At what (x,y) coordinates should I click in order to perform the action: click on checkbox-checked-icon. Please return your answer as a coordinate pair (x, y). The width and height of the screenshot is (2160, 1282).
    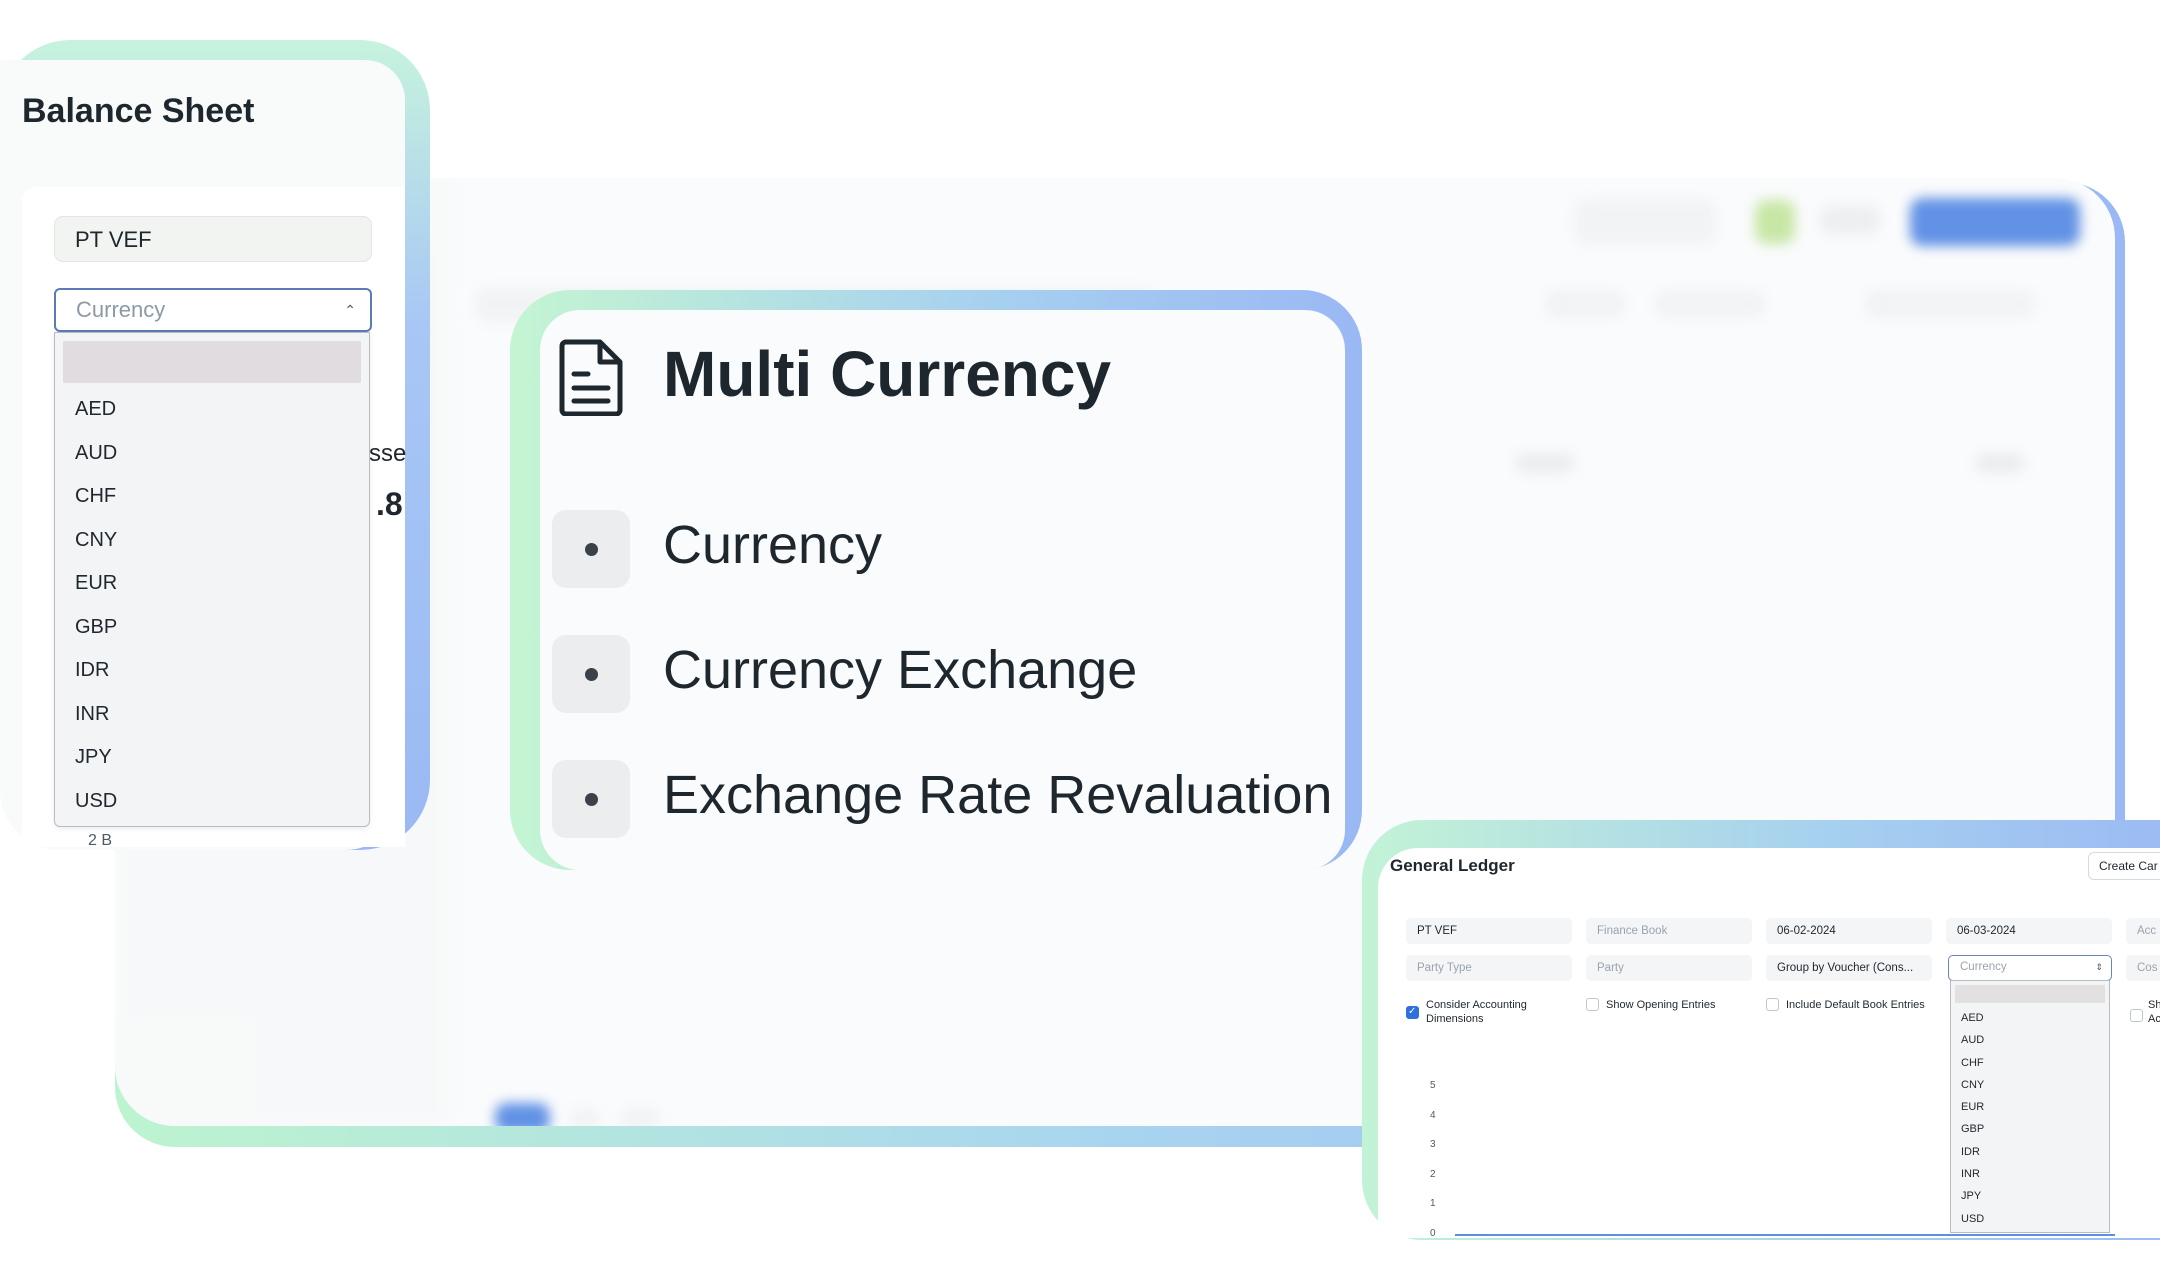
    Looking at the image, I should click on (1412, 1012).